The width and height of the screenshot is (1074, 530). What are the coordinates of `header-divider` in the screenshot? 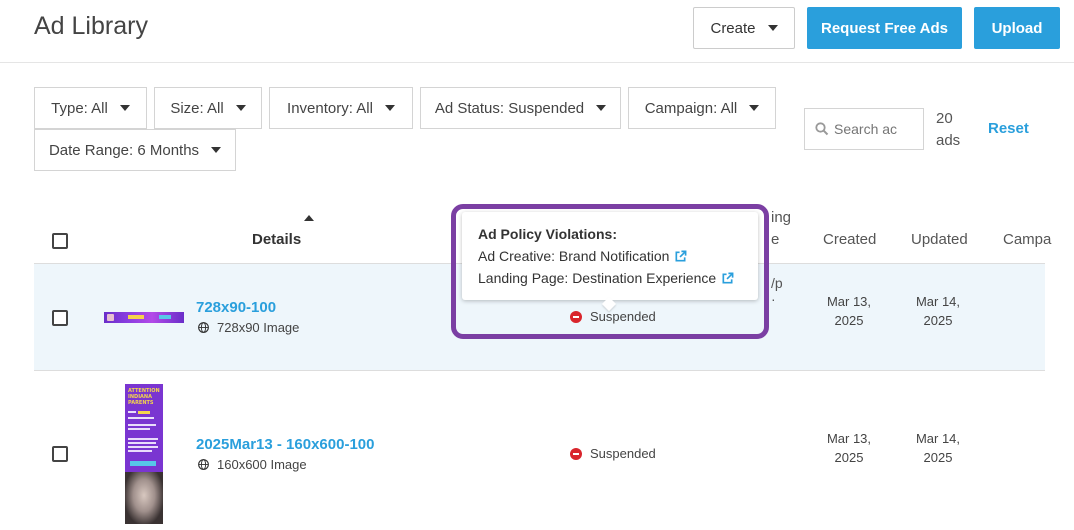 It's located at (537, 62).